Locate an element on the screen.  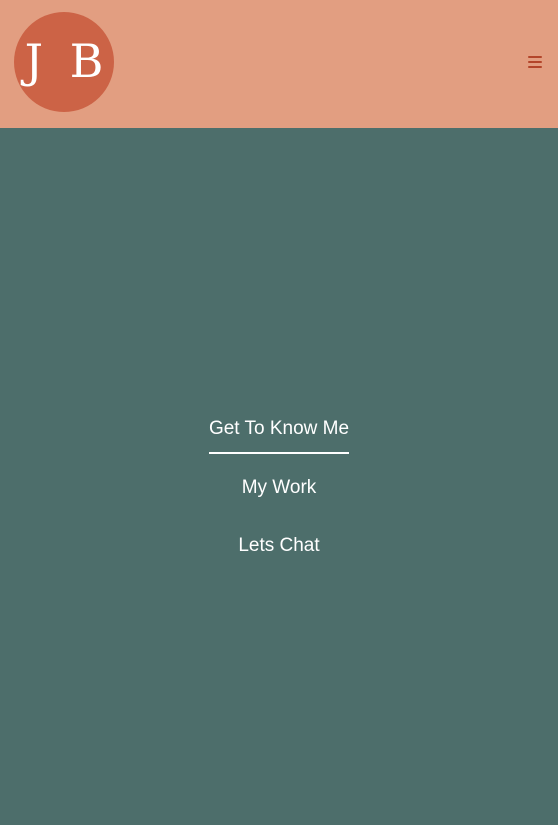
logo: J B is located at coordinates (64, 62).